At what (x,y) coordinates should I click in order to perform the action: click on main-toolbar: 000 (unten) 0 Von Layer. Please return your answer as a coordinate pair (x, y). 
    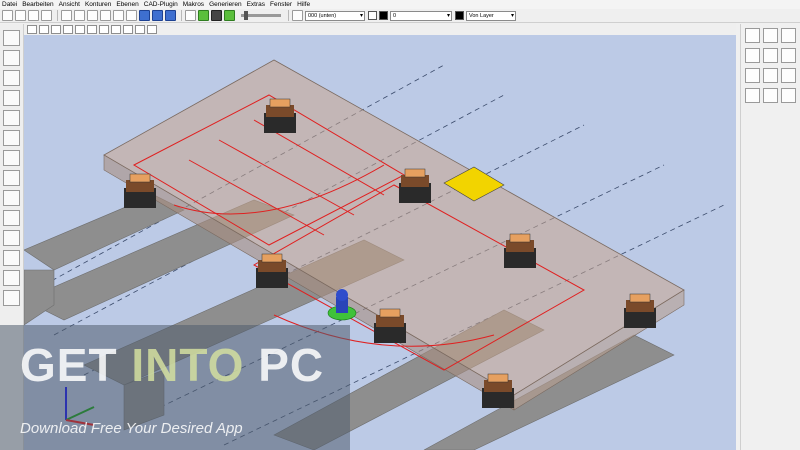
    Looking at the image, I should click on (400, 16).